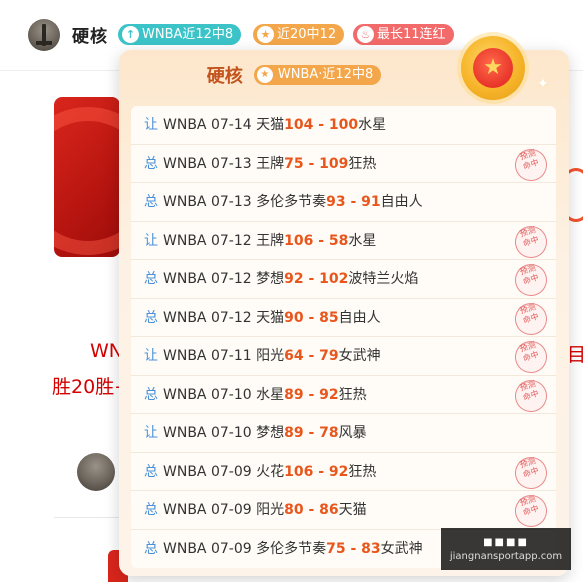  Describe the element at coordinates (224, 76) in the screenshot. I see `popup-username: 硬核` at that location.